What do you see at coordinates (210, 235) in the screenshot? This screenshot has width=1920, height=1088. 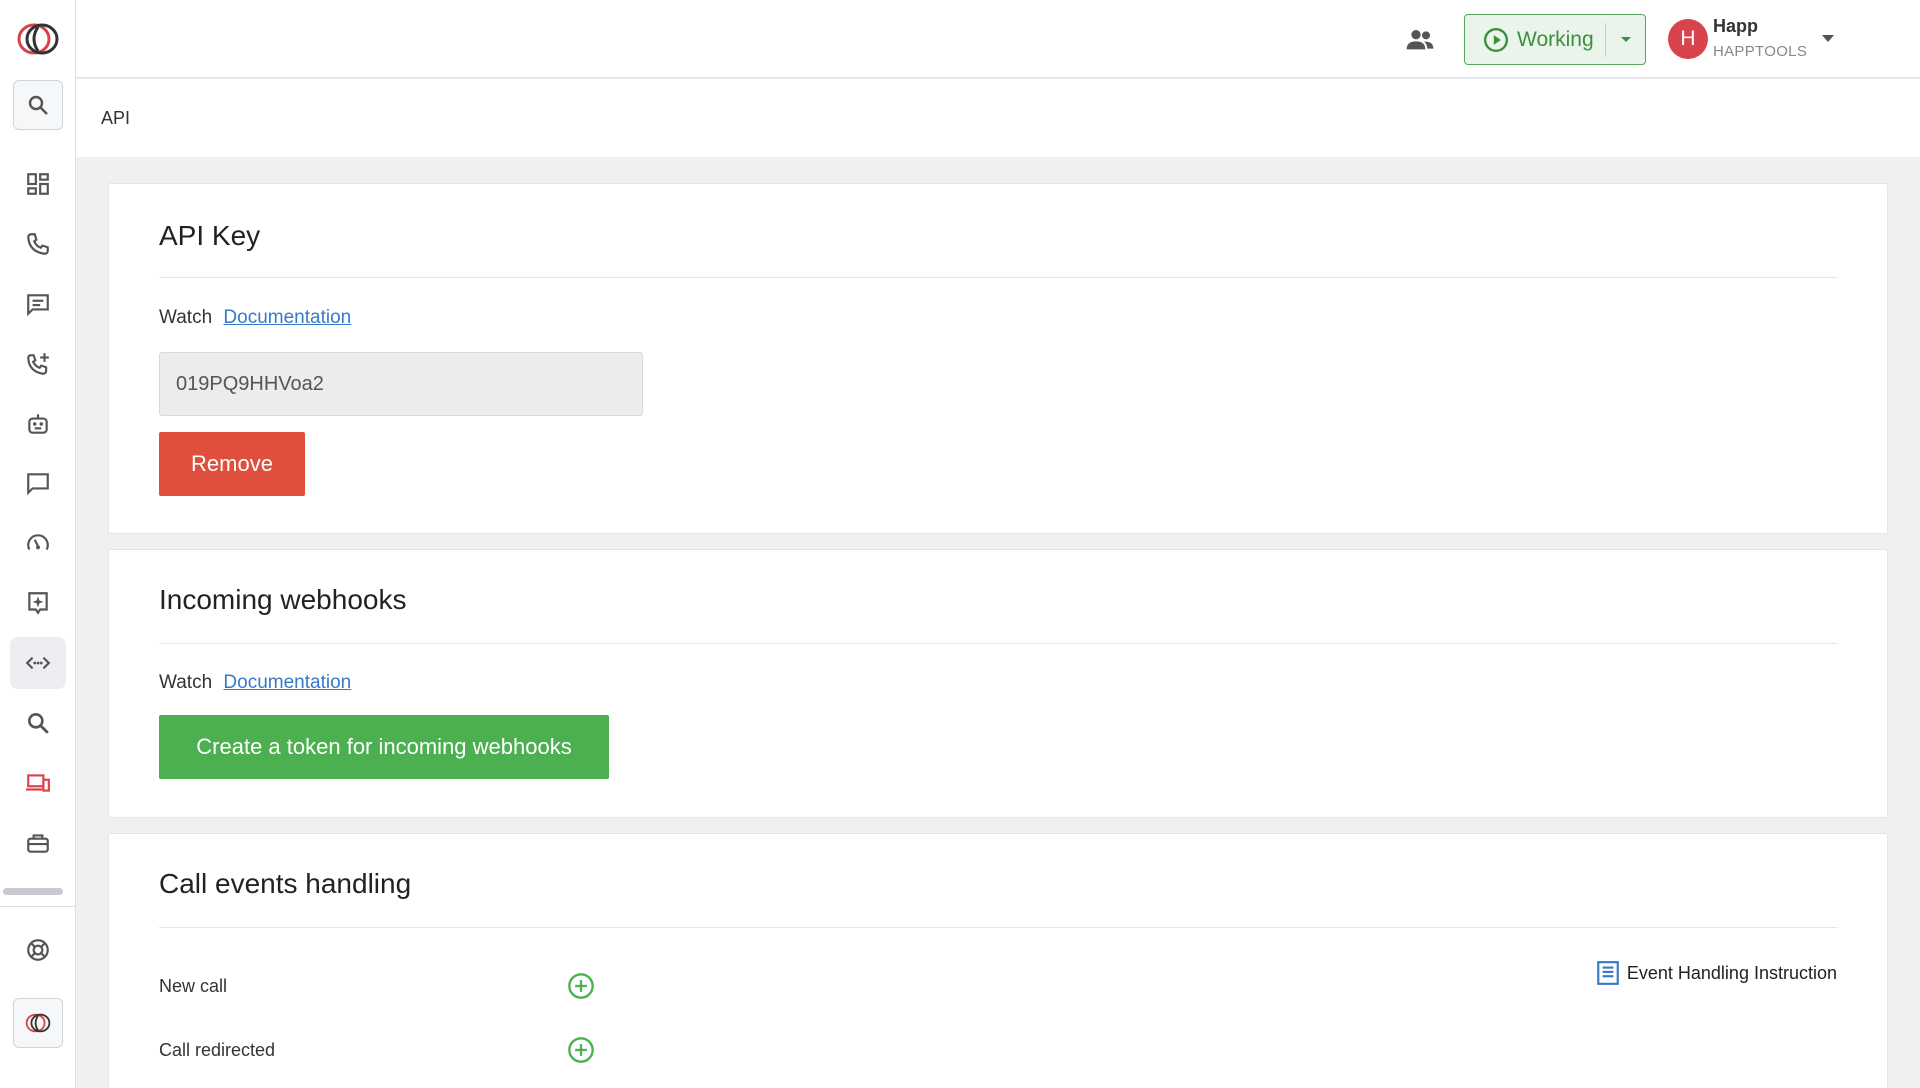 I see `api-key-title: API Key` at bounding box center [210, 235].